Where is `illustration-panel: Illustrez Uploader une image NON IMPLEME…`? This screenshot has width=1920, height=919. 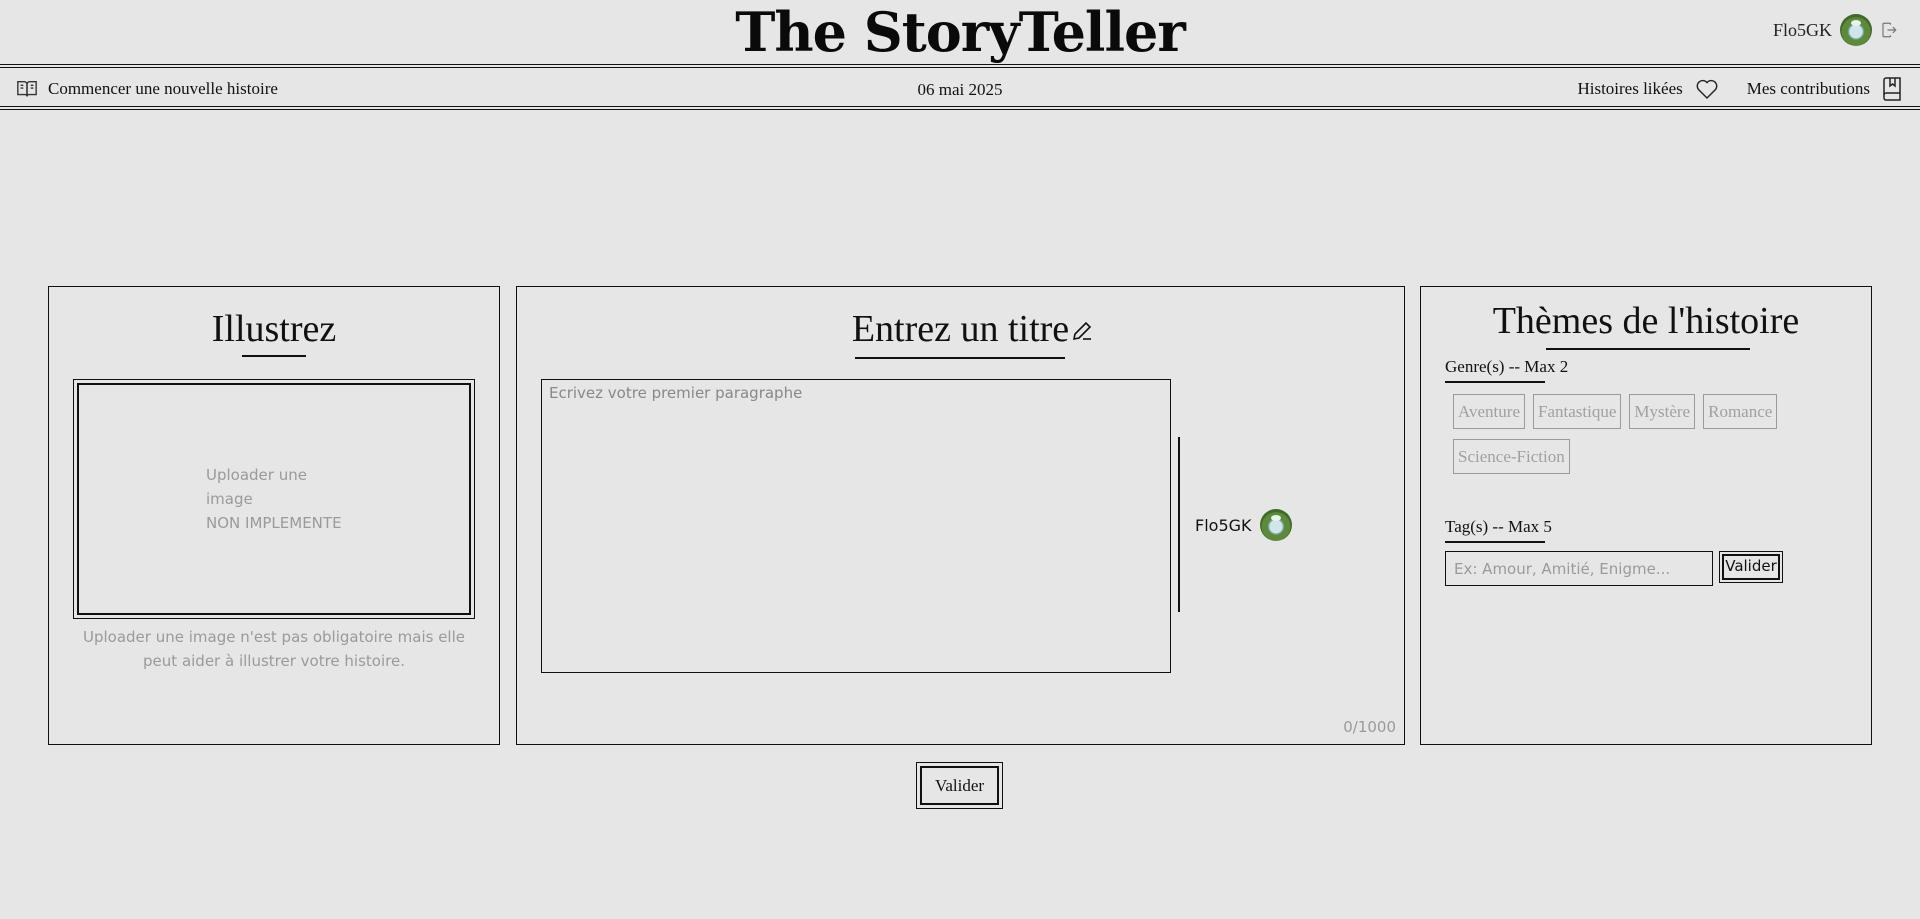 illustration-panel: Illustrez Uploader une image NON IMPLEME… is located at coordinates (274, 515).